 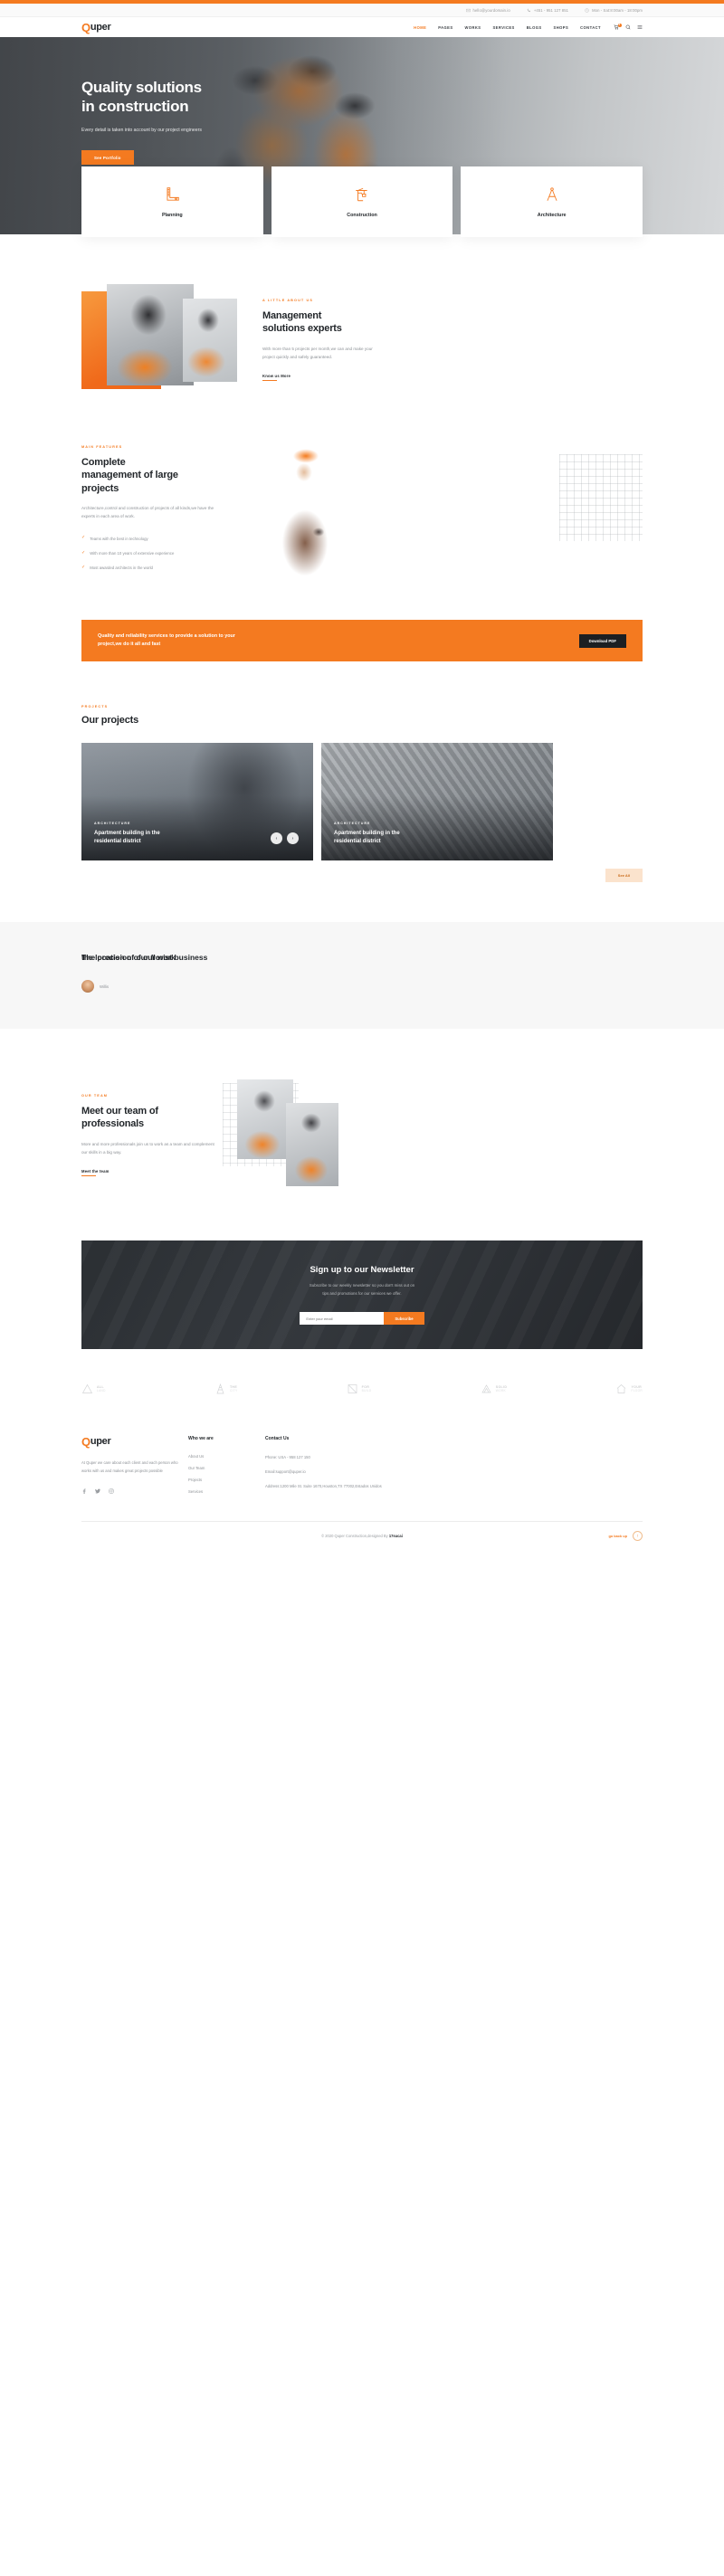 I want to click on download-pdf-button: Download PDF, so click(x=602, y=640).